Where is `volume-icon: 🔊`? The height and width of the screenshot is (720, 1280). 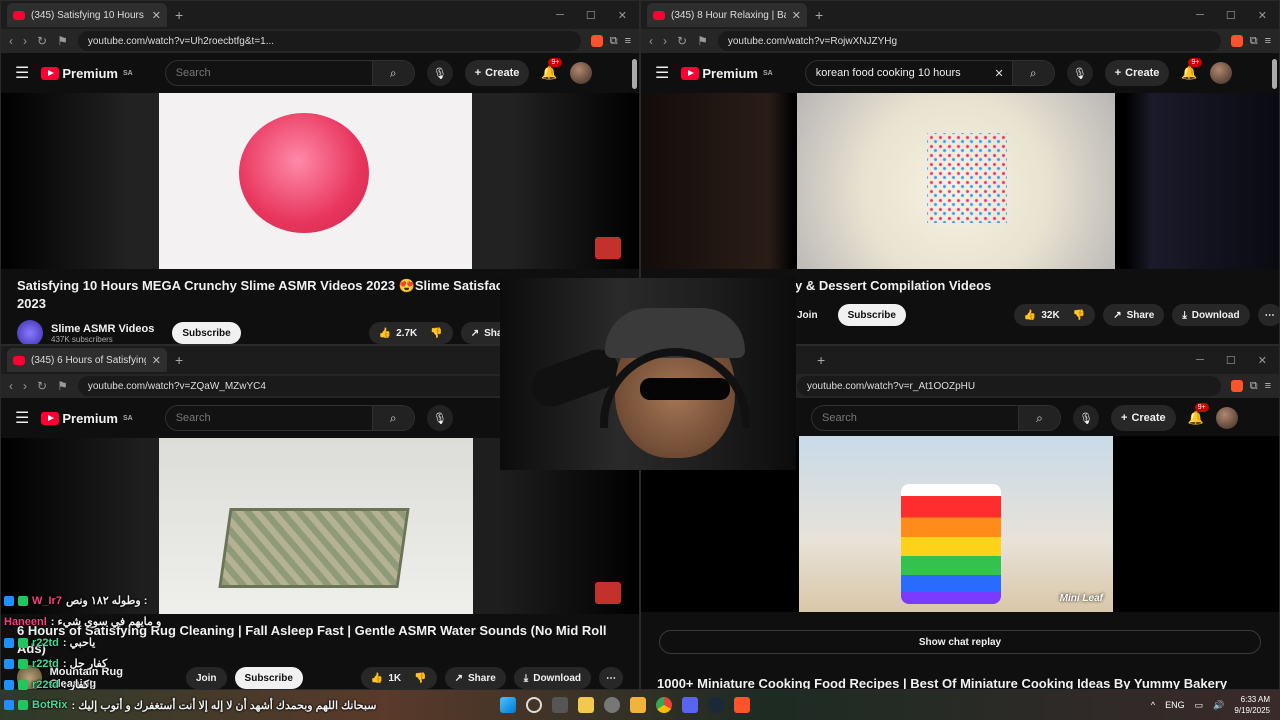 volume-icon: 🔊 is located at coordinates (1218, 705).